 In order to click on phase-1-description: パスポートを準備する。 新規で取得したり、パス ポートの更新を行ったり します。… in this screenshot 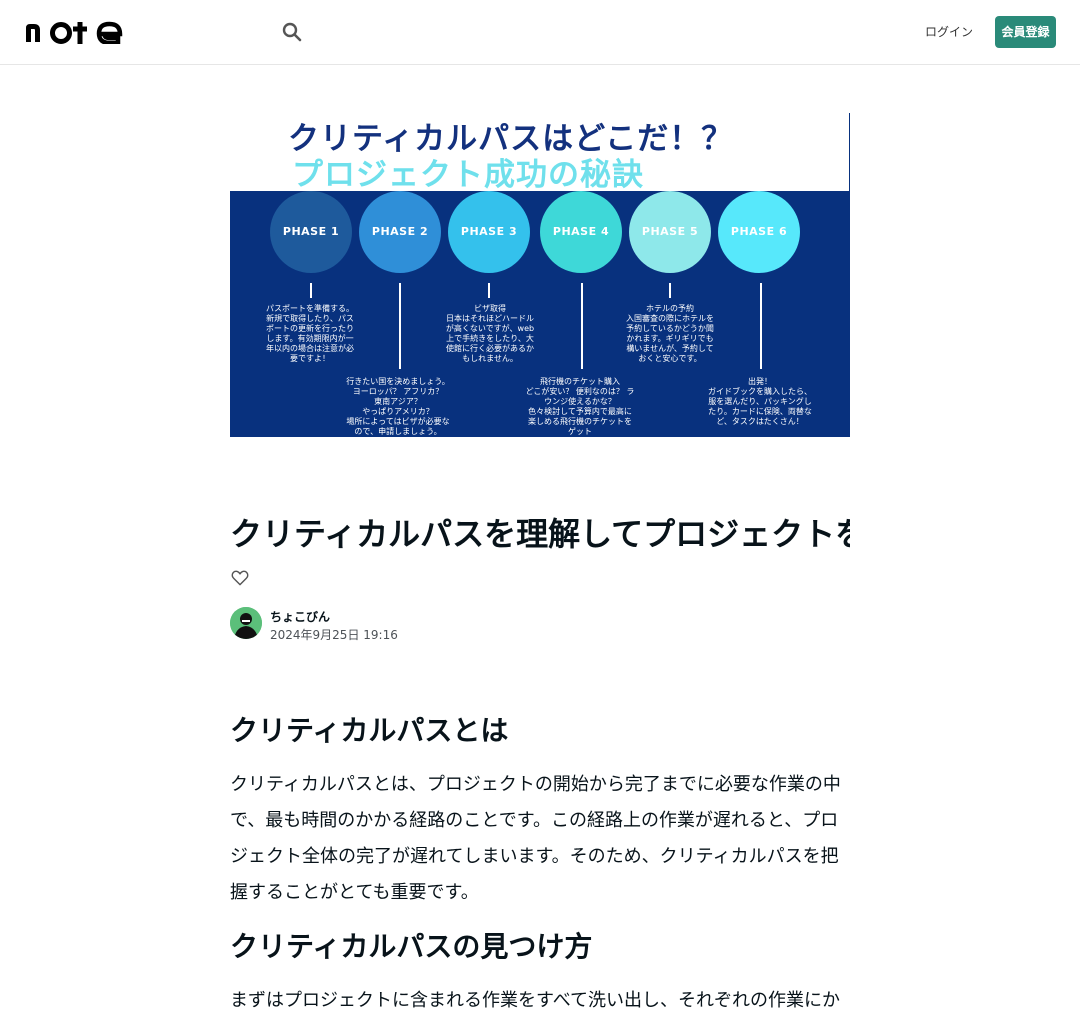, I will do `click(310, 333)`.